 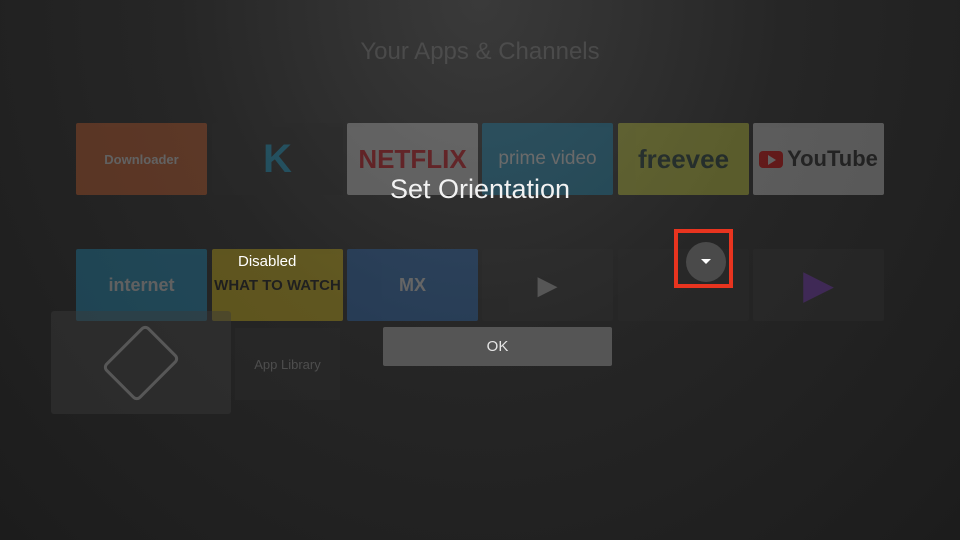 What do you see at coordinates (771, 159) in the screenshot?
I see `youtube-play-icon` at bounding box center [771, 159].